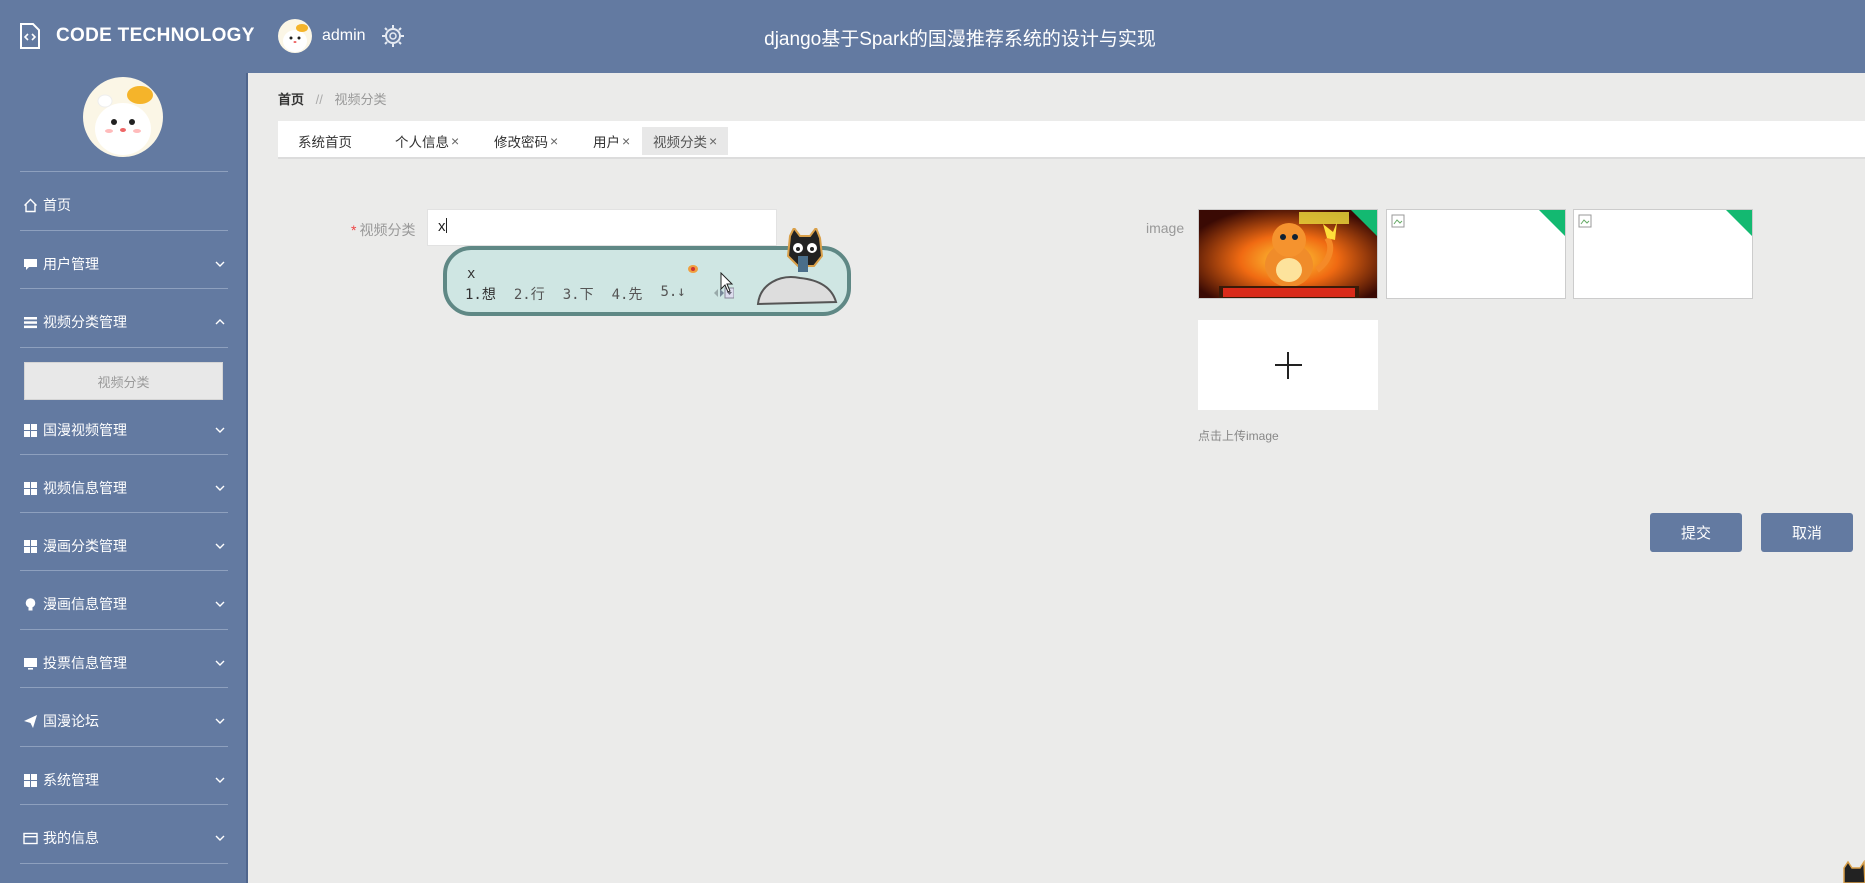  I want to click on chevron-up-icon, so click(220, 322).